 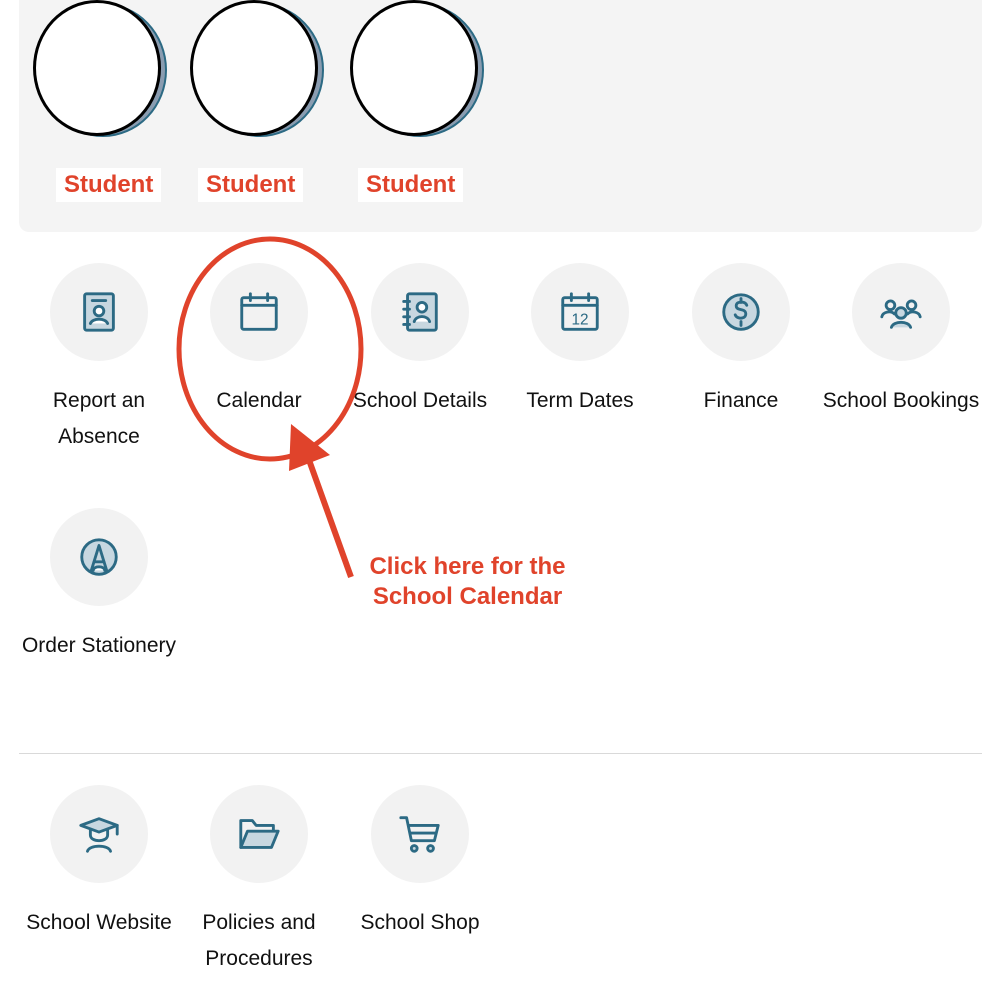 I want to click on tile-label: Policies and Procedures, so click(x=259, y=940).